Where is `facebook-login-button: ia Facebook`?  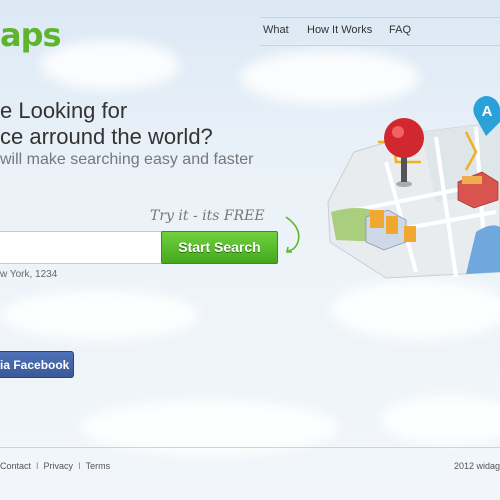
facebook-login-button: ia Facebook is located at coordinates (37, 364).